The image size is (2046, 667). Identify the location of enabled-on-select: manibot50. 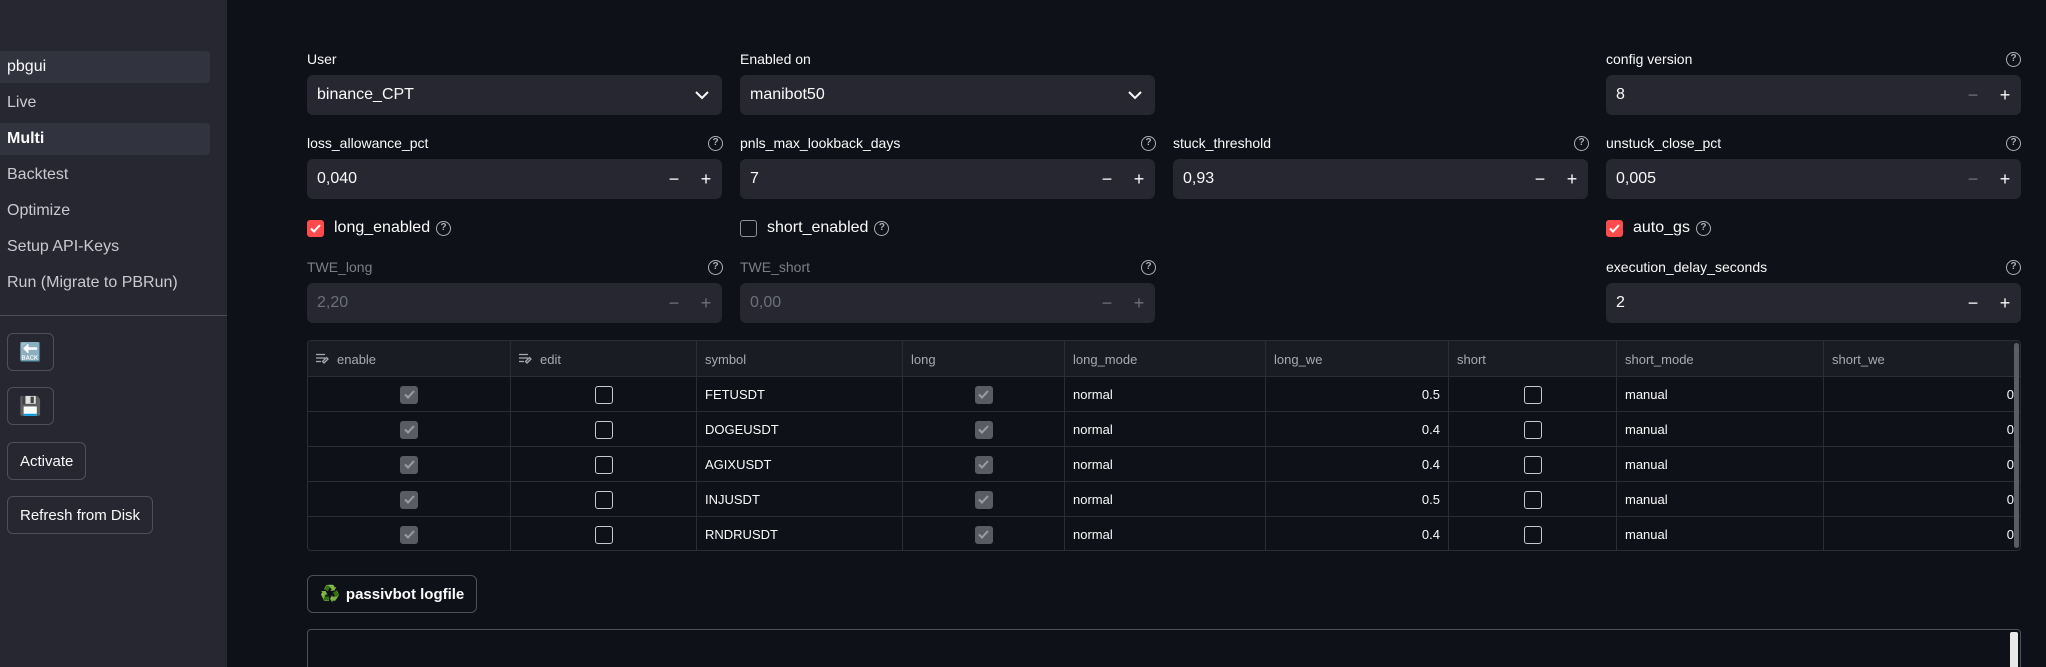
(947, 95).